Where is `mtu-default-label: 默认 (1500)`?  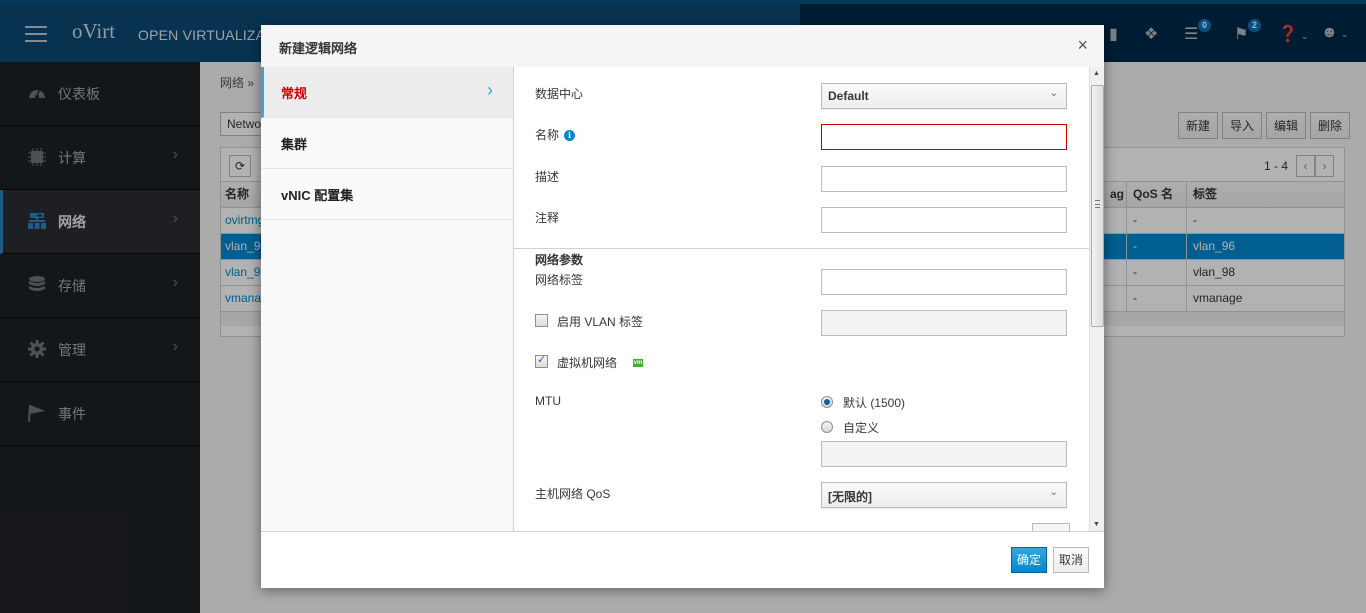
mtu-default-label: 默认 (1500) is located at coordinates (874, 403).